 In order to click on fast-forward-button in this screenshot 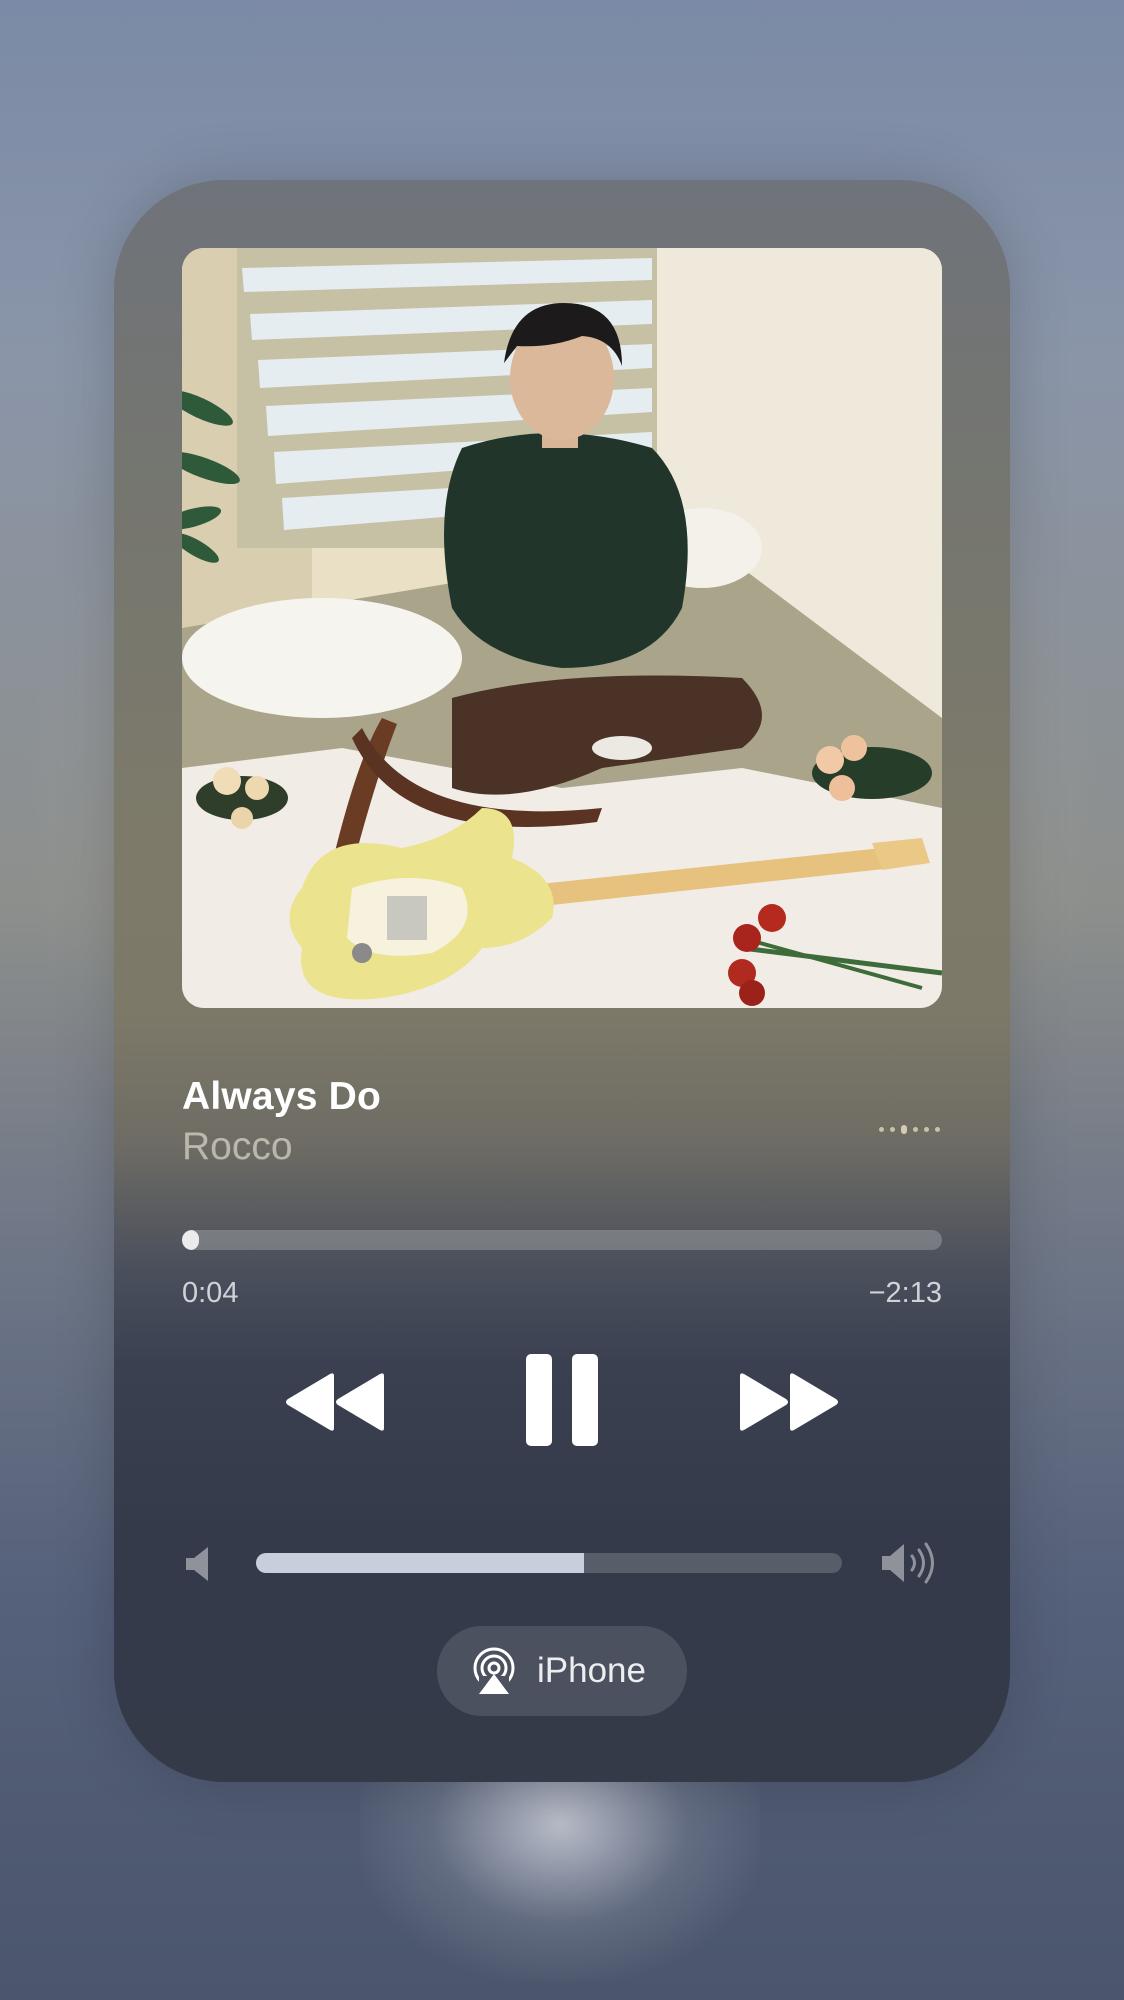, I will do `click(788, 1402)`.